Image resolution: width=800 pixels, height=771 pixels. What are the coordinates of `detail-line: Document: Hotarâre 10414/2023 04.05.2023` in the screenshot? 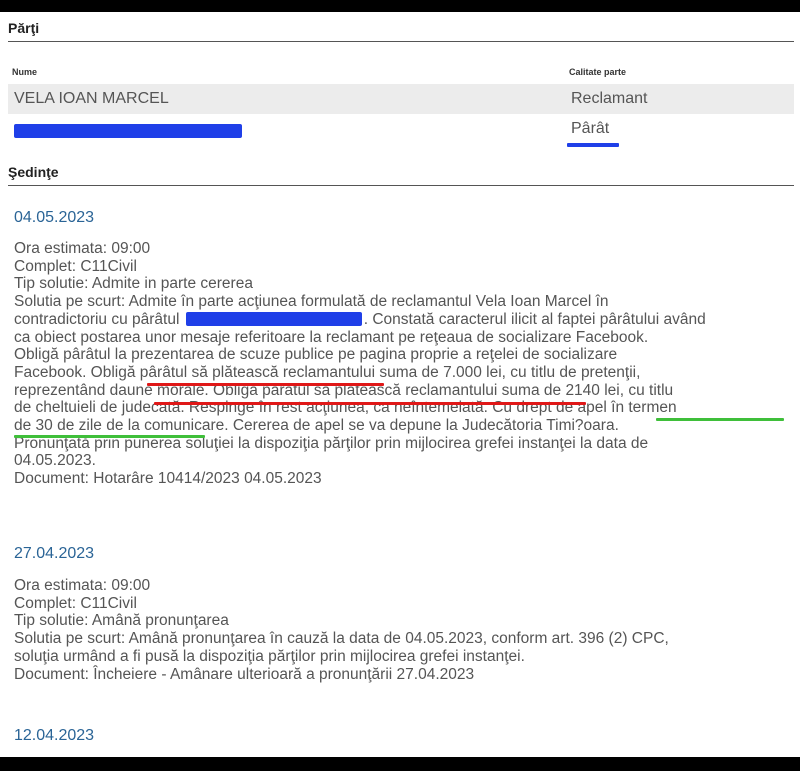 It's located at (168, 479).